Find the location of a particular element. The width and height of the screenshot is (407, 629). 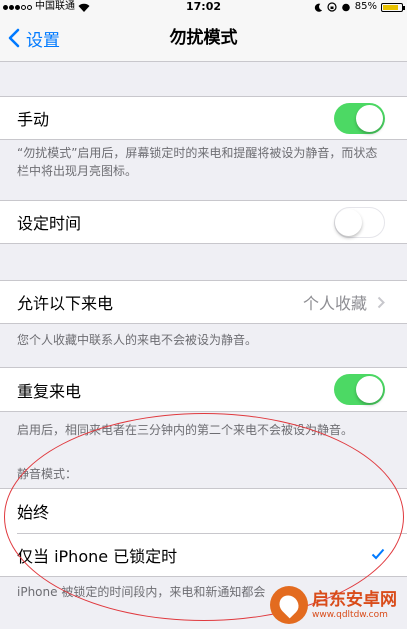

status-right: 85% is located at coordinates (359, 7).